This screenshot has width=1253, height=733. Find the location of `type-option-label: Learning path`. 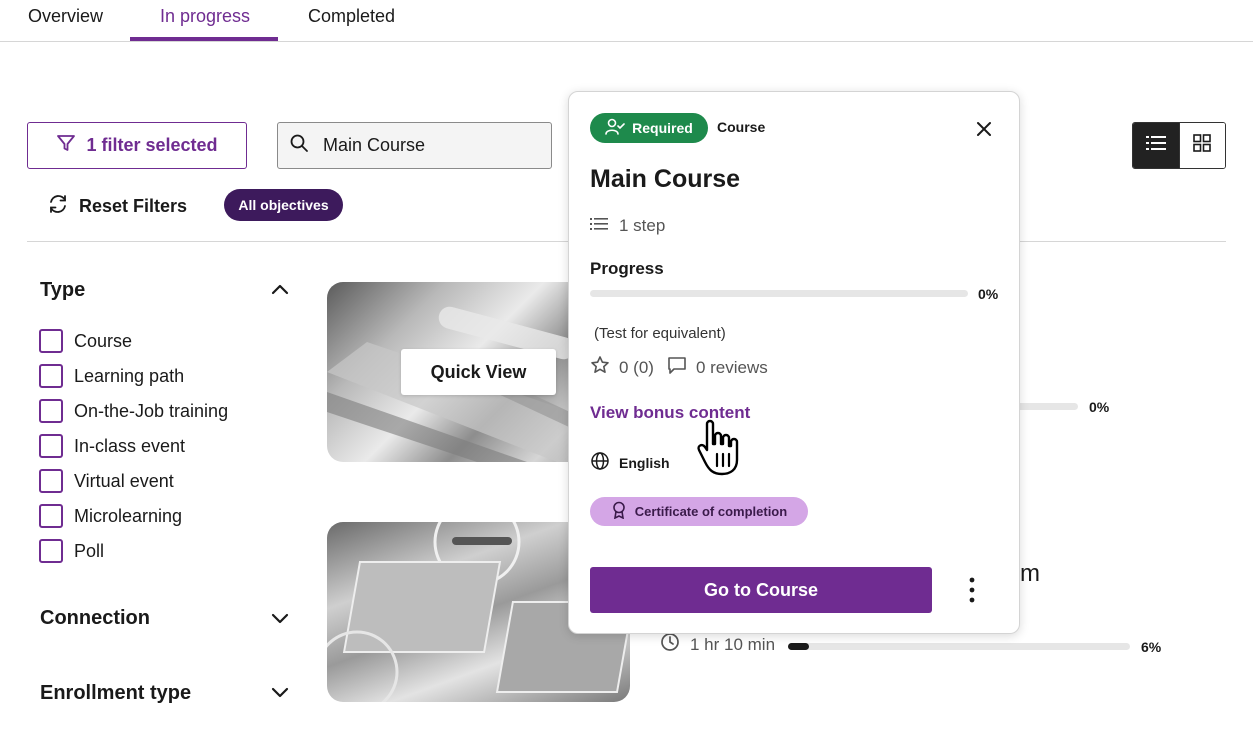

type-option-label: Learning path is located at coordinates (129, 375).